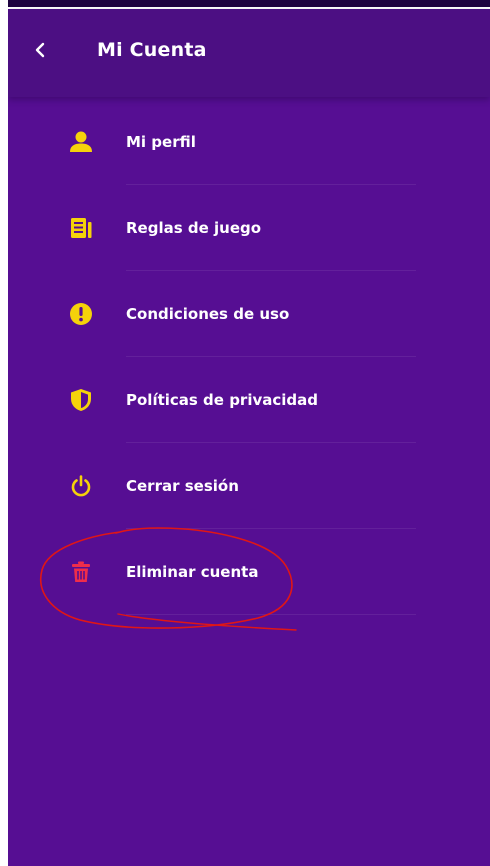  I want to click on menu-item-eliminar-cuenta: Eliminar cuenta, so click(249, 572).